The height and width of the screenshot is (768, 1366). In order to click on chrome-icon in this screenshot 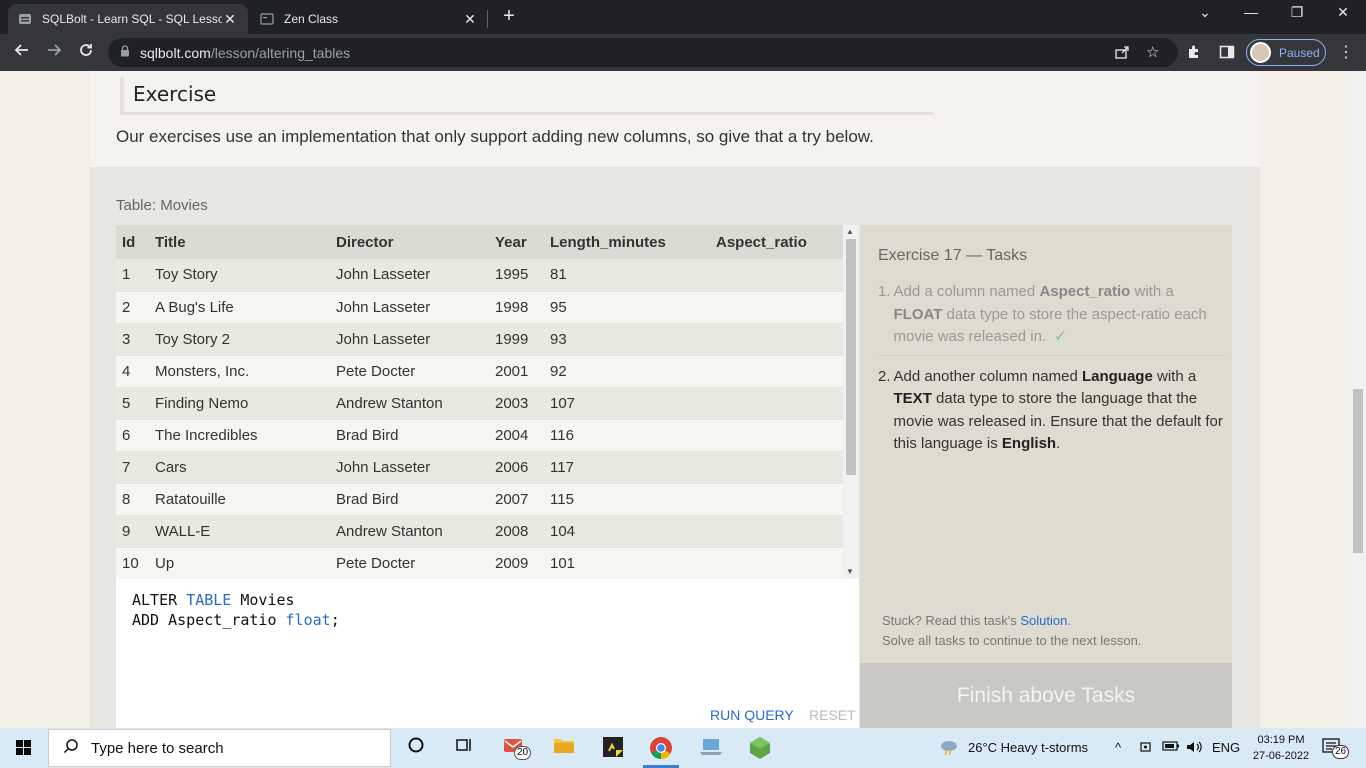, I will do `click(661, 748)`.